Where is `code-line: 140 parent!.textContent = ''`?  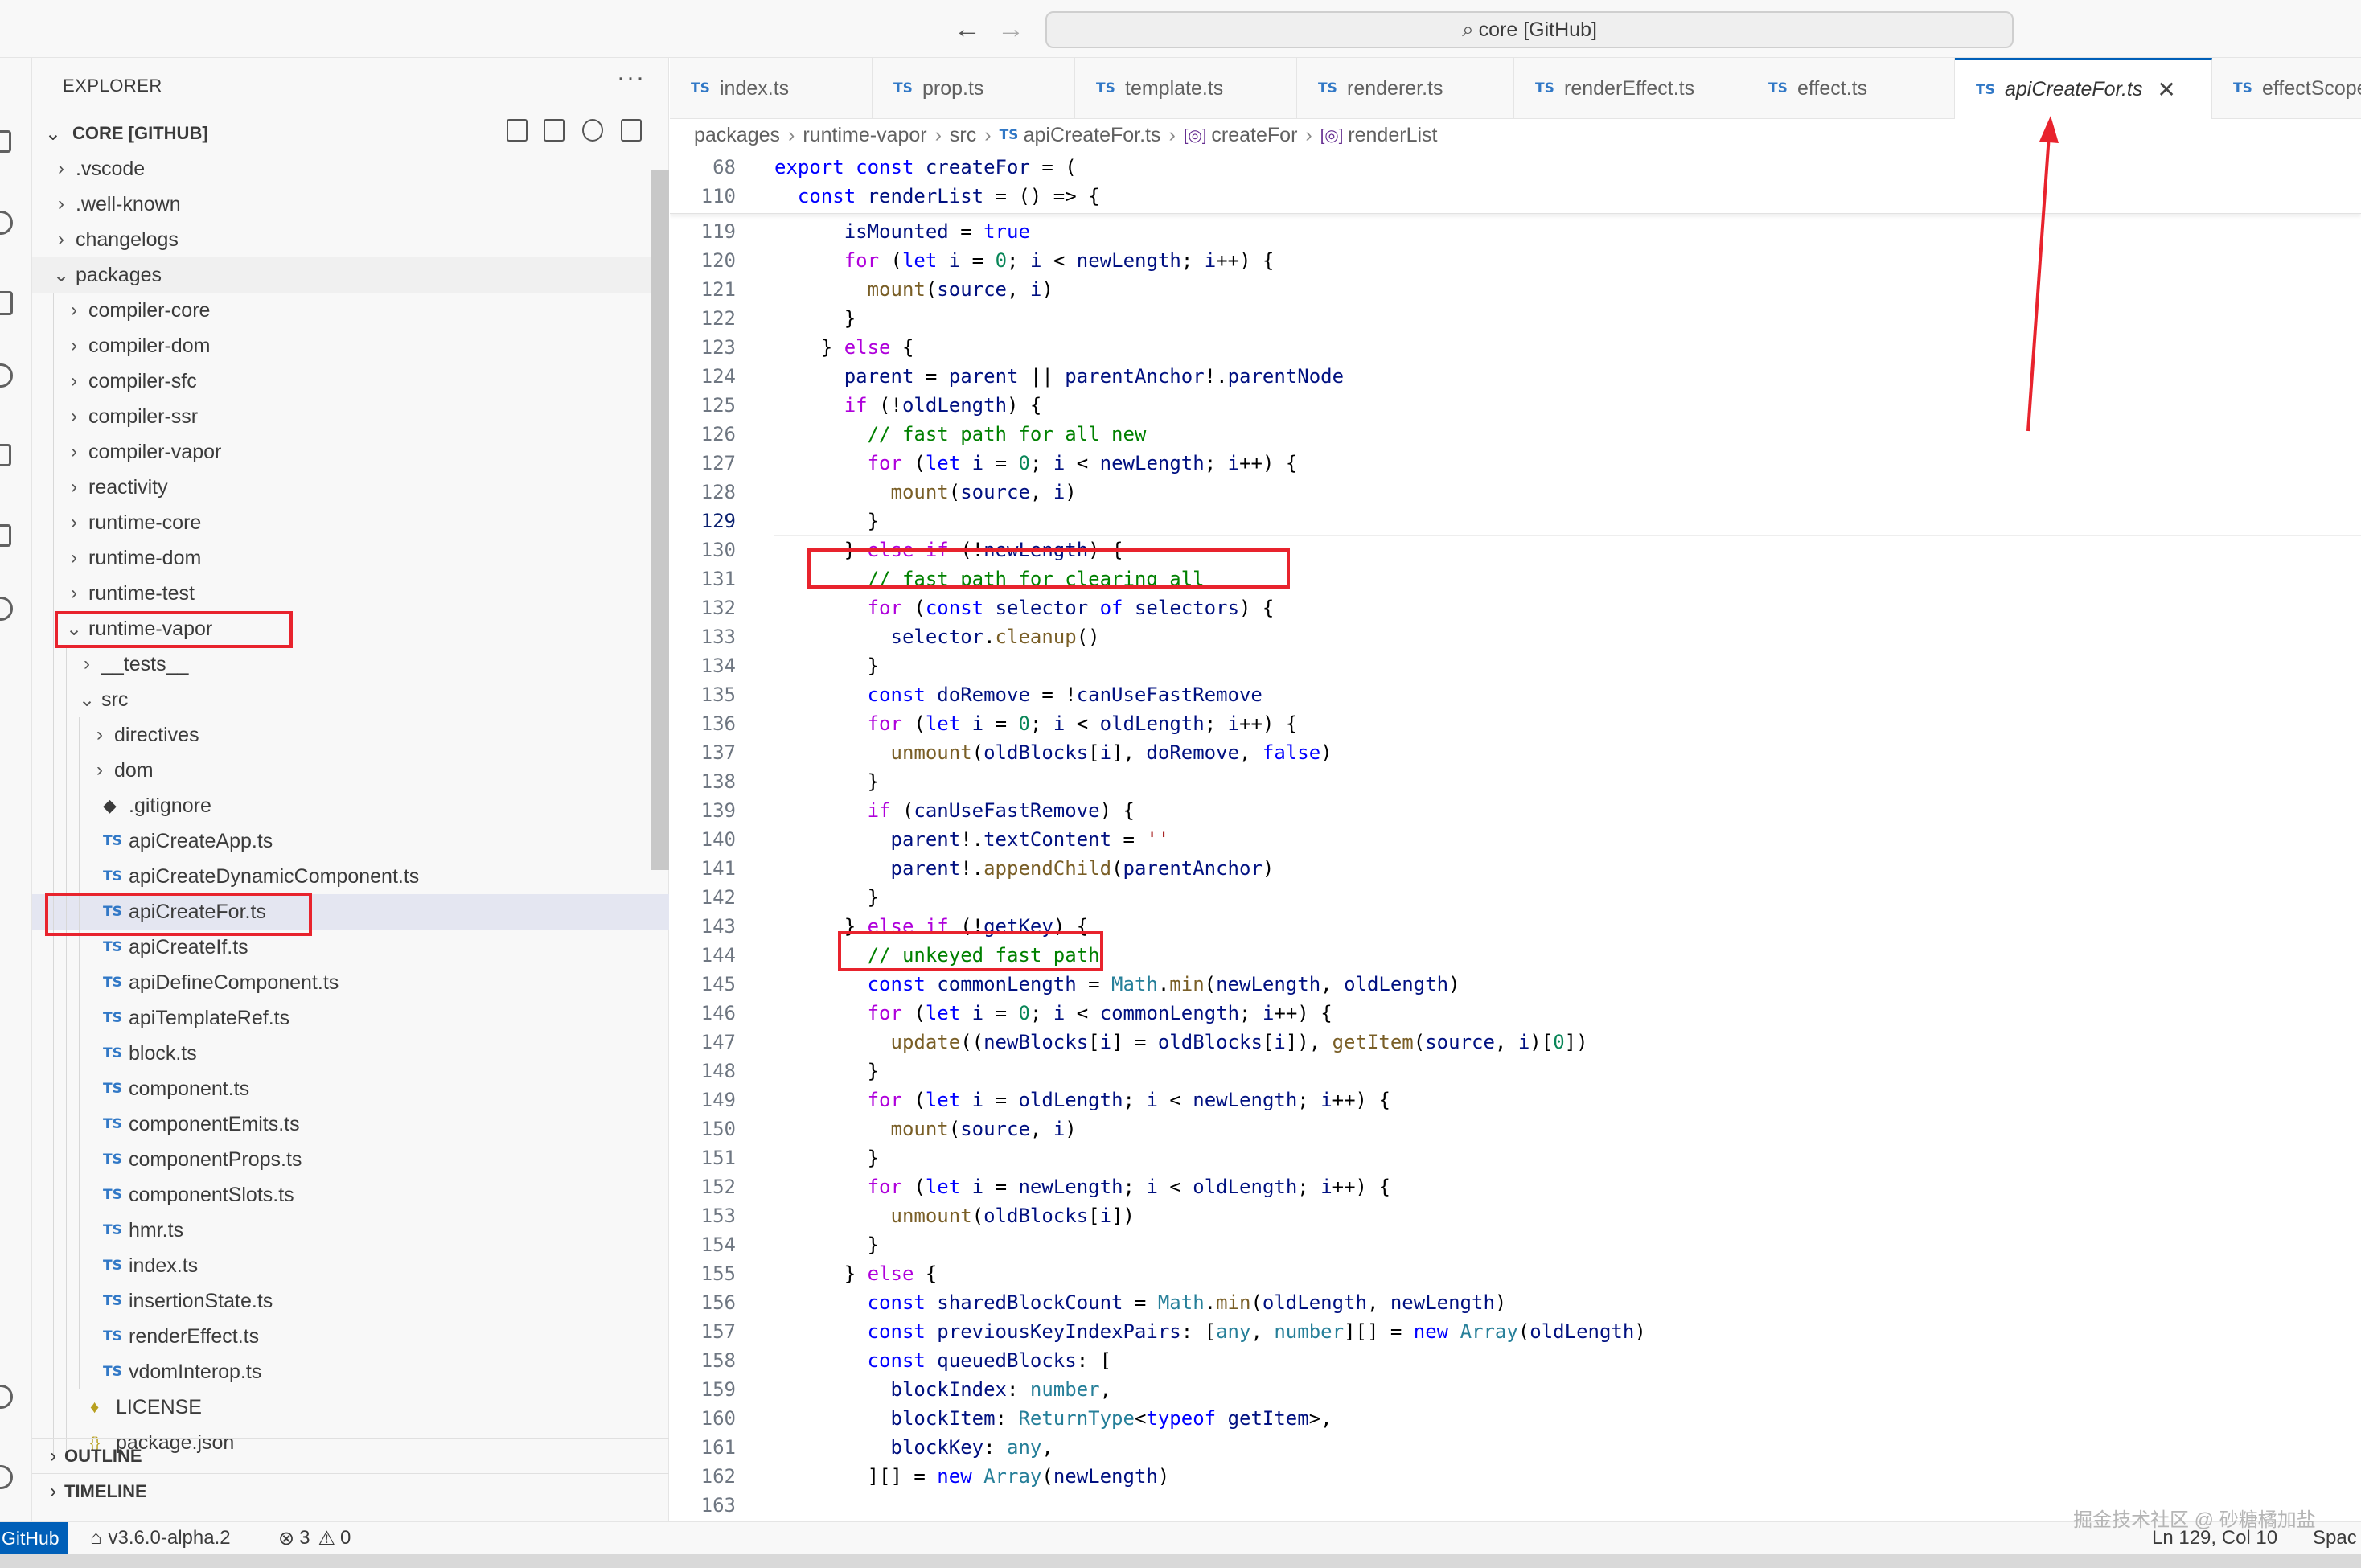
code-line: 140 parent!.textContent = '' is located at coordinates (1515, 839).